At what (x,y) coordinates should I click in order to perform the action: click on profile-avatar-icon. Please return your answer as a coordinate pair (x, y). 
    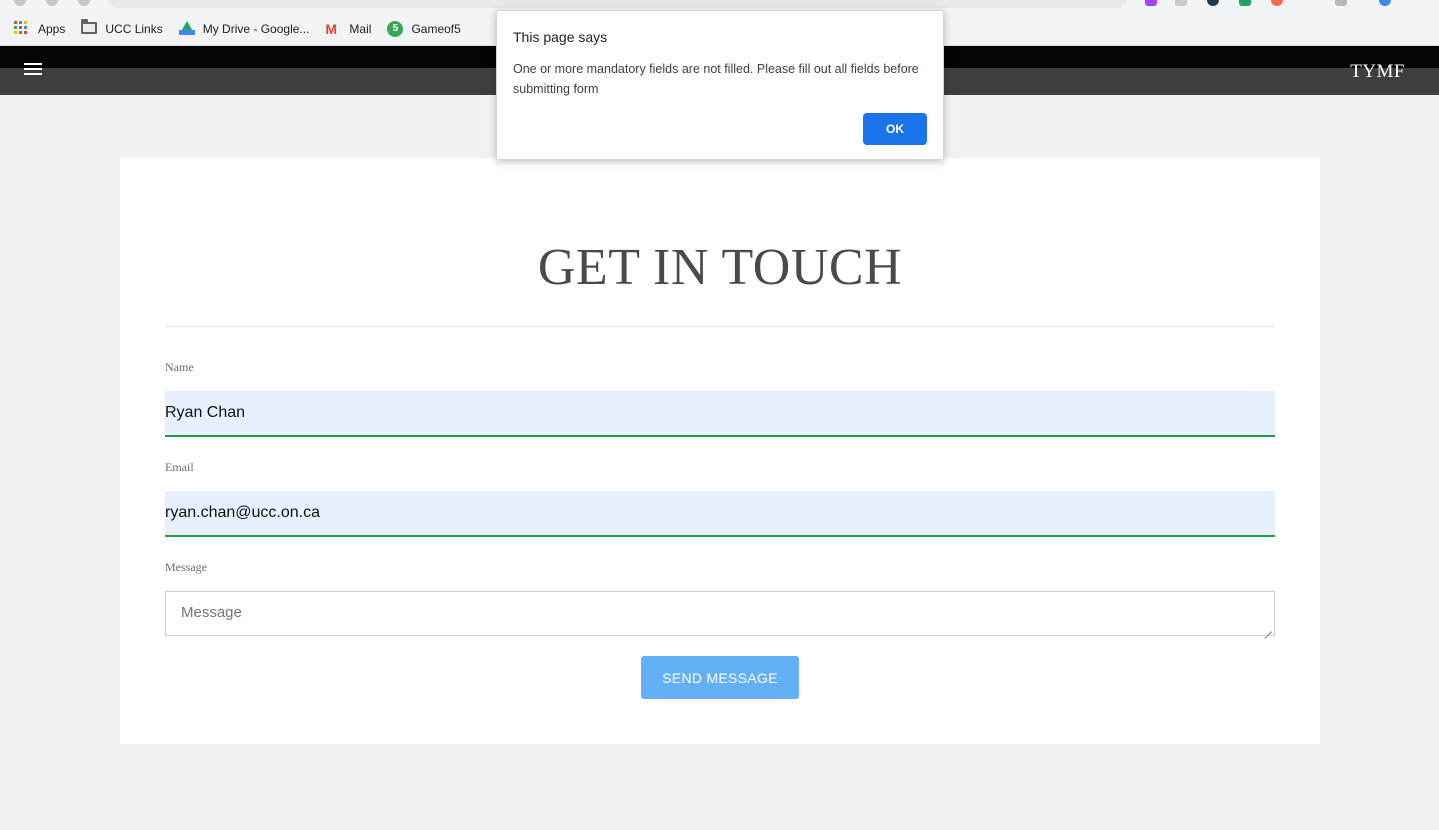
    Looking at the image, I should click on (1385, 3).